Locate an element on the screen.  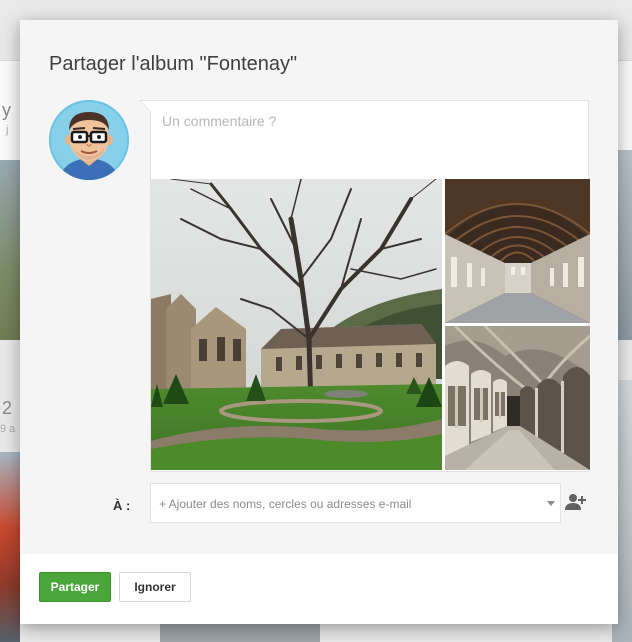
dialog-title: Partager l'album "Fontenay" is located at coordinates (173, 64).